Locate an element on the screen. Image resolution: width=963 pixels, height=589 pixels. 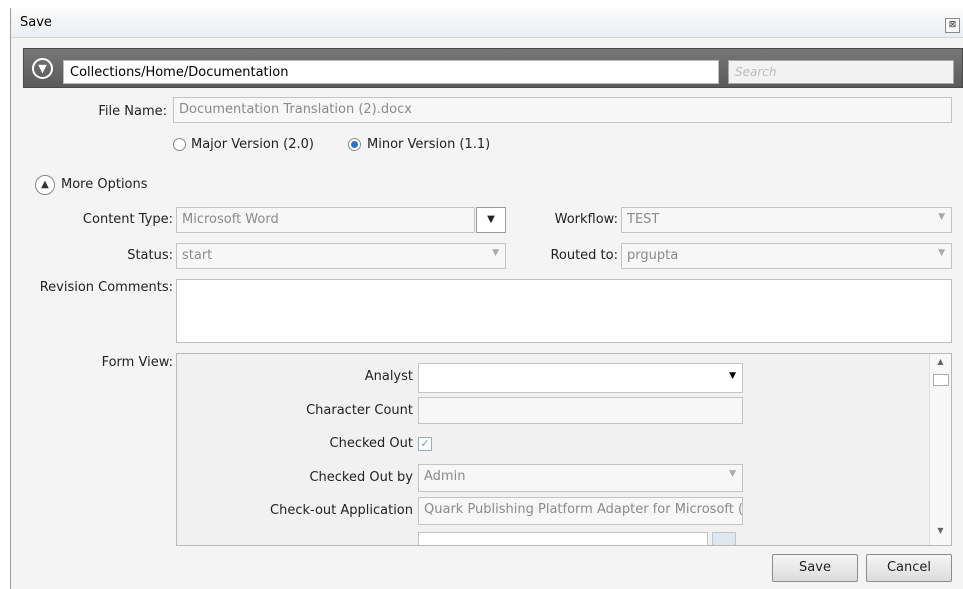
routed-to-value: prgupta is located at coordinates (653, 255).